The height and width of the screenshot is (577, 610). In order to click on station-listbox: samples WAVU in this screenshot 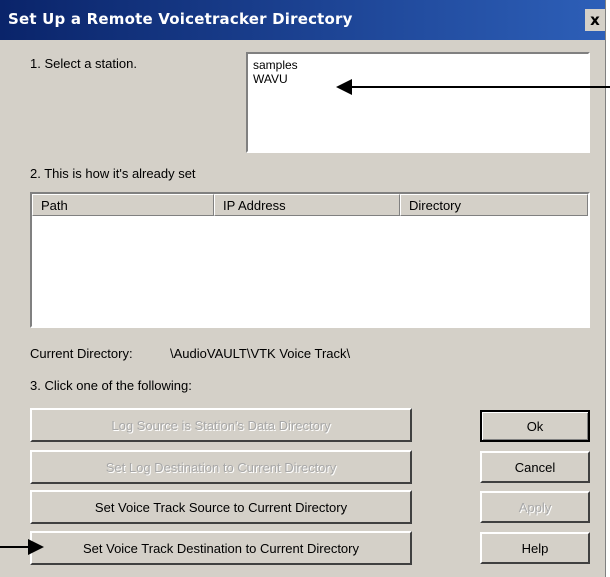, I will do `click(418, 102)`.